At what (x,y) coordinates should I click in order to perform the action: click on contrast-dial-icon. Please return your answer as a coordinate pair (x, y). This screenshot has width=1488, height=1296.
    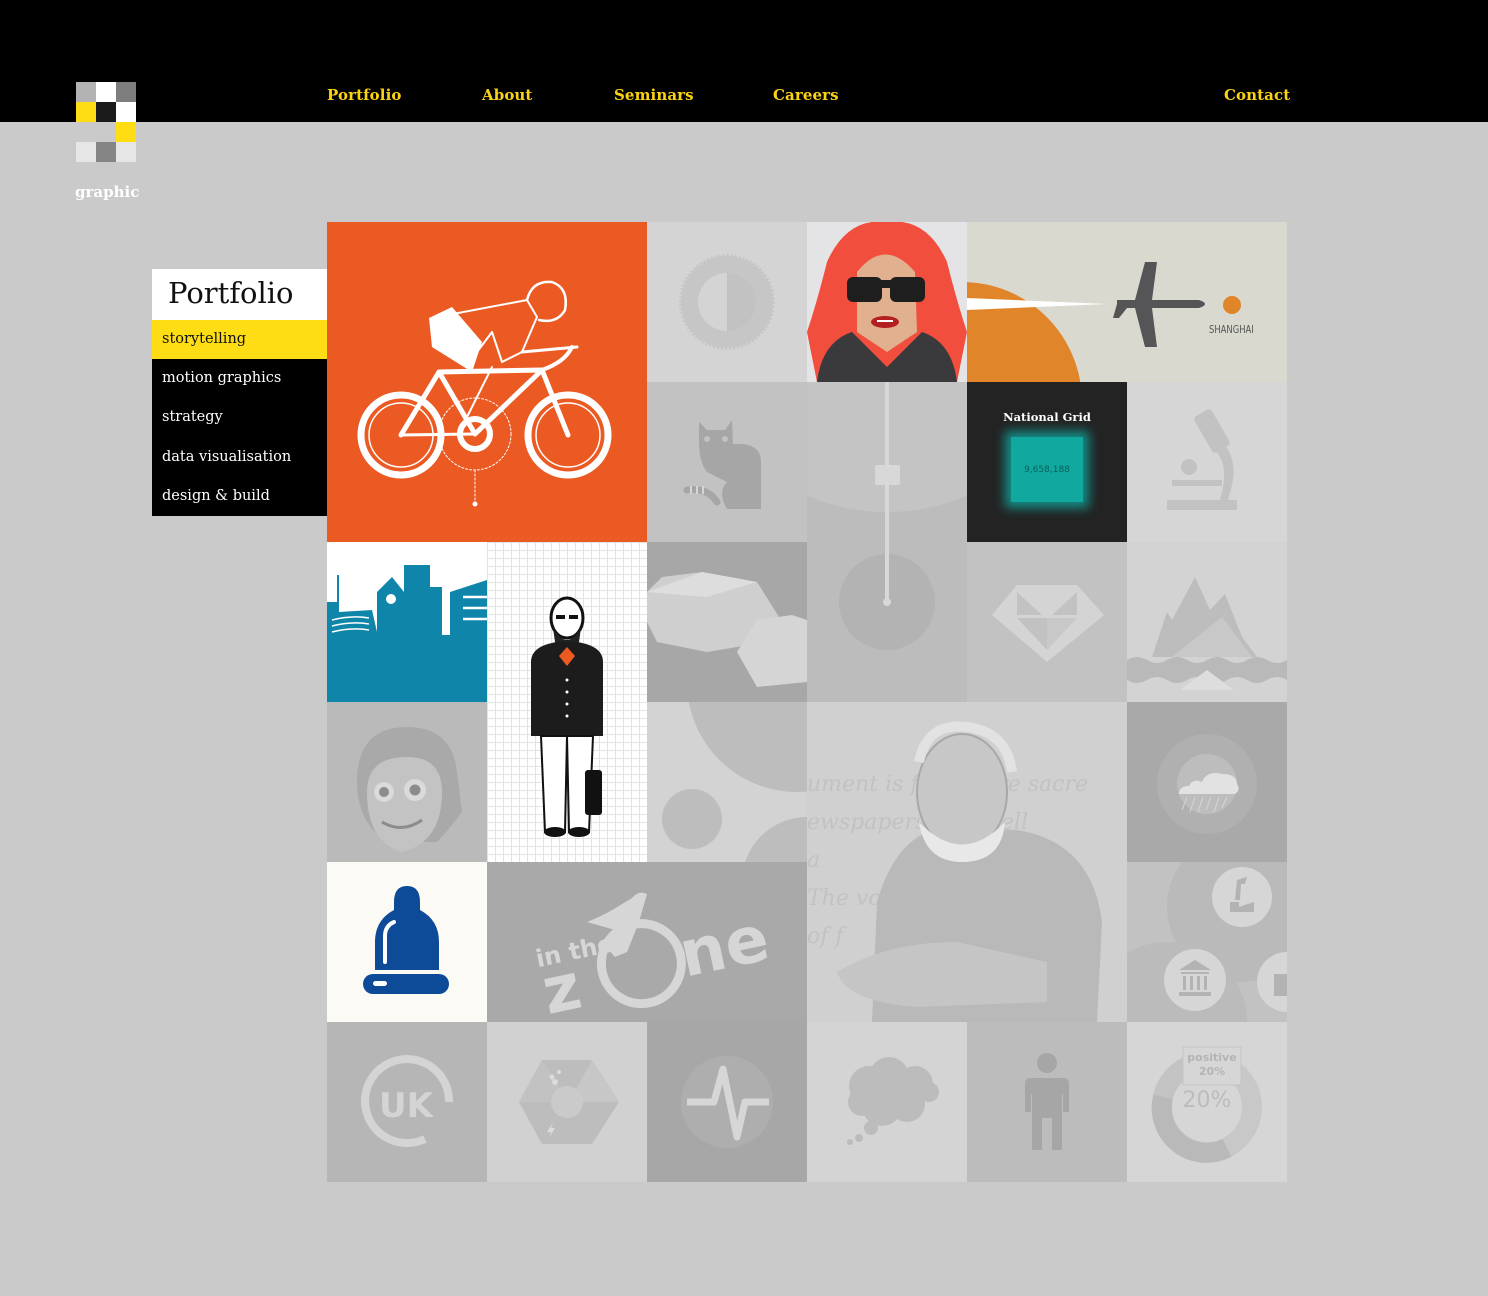
    Looking at the image, I should click on (727, 302).